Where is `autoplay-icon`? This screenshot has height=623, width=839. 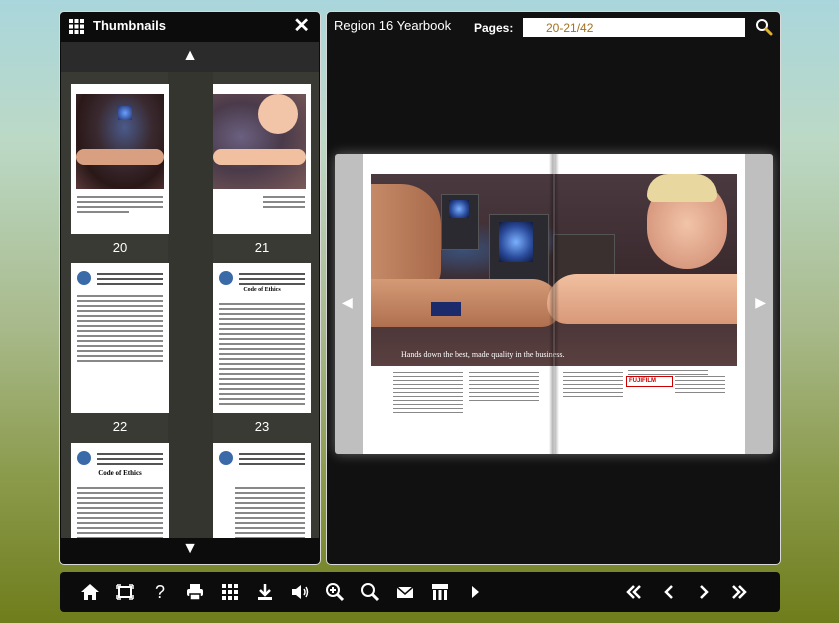 autoplay-icon is located at coordinates (475, 592).